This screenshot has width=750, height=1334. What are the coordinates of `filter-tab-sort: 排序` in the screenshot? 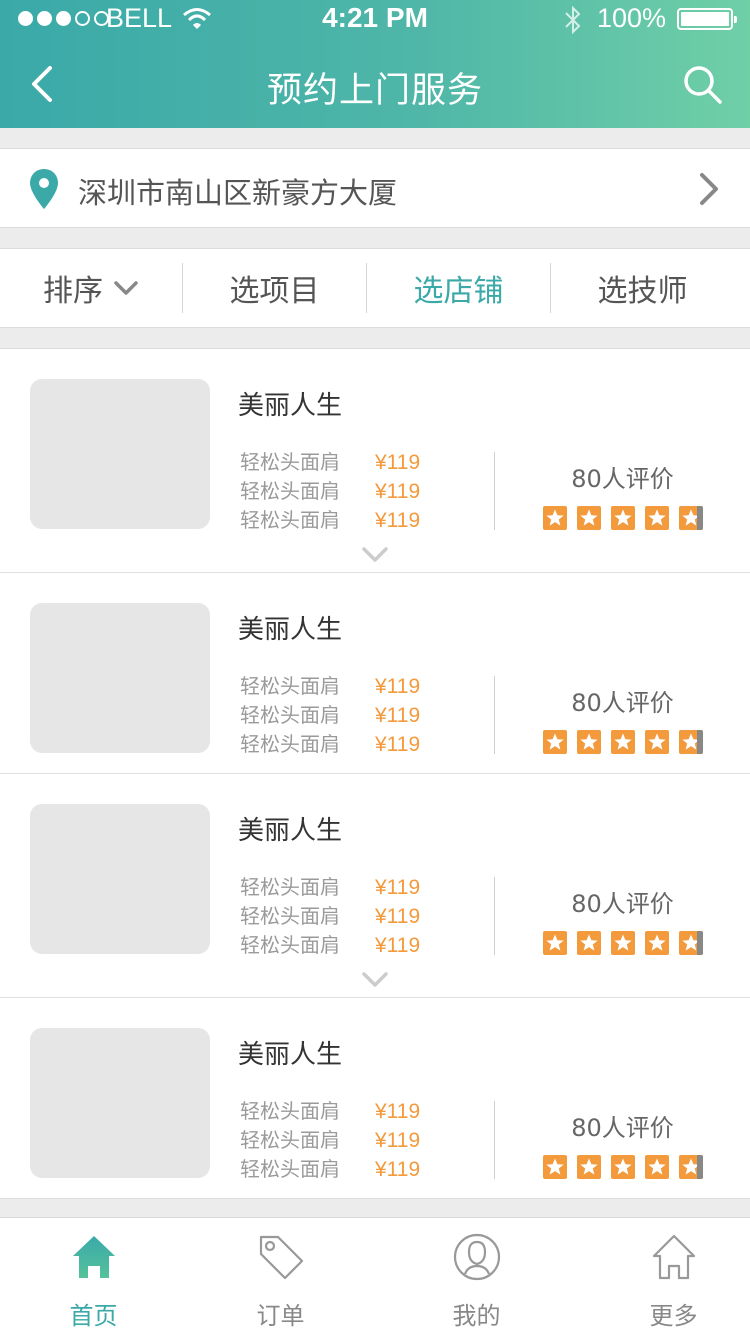 It's located at (91, 288).